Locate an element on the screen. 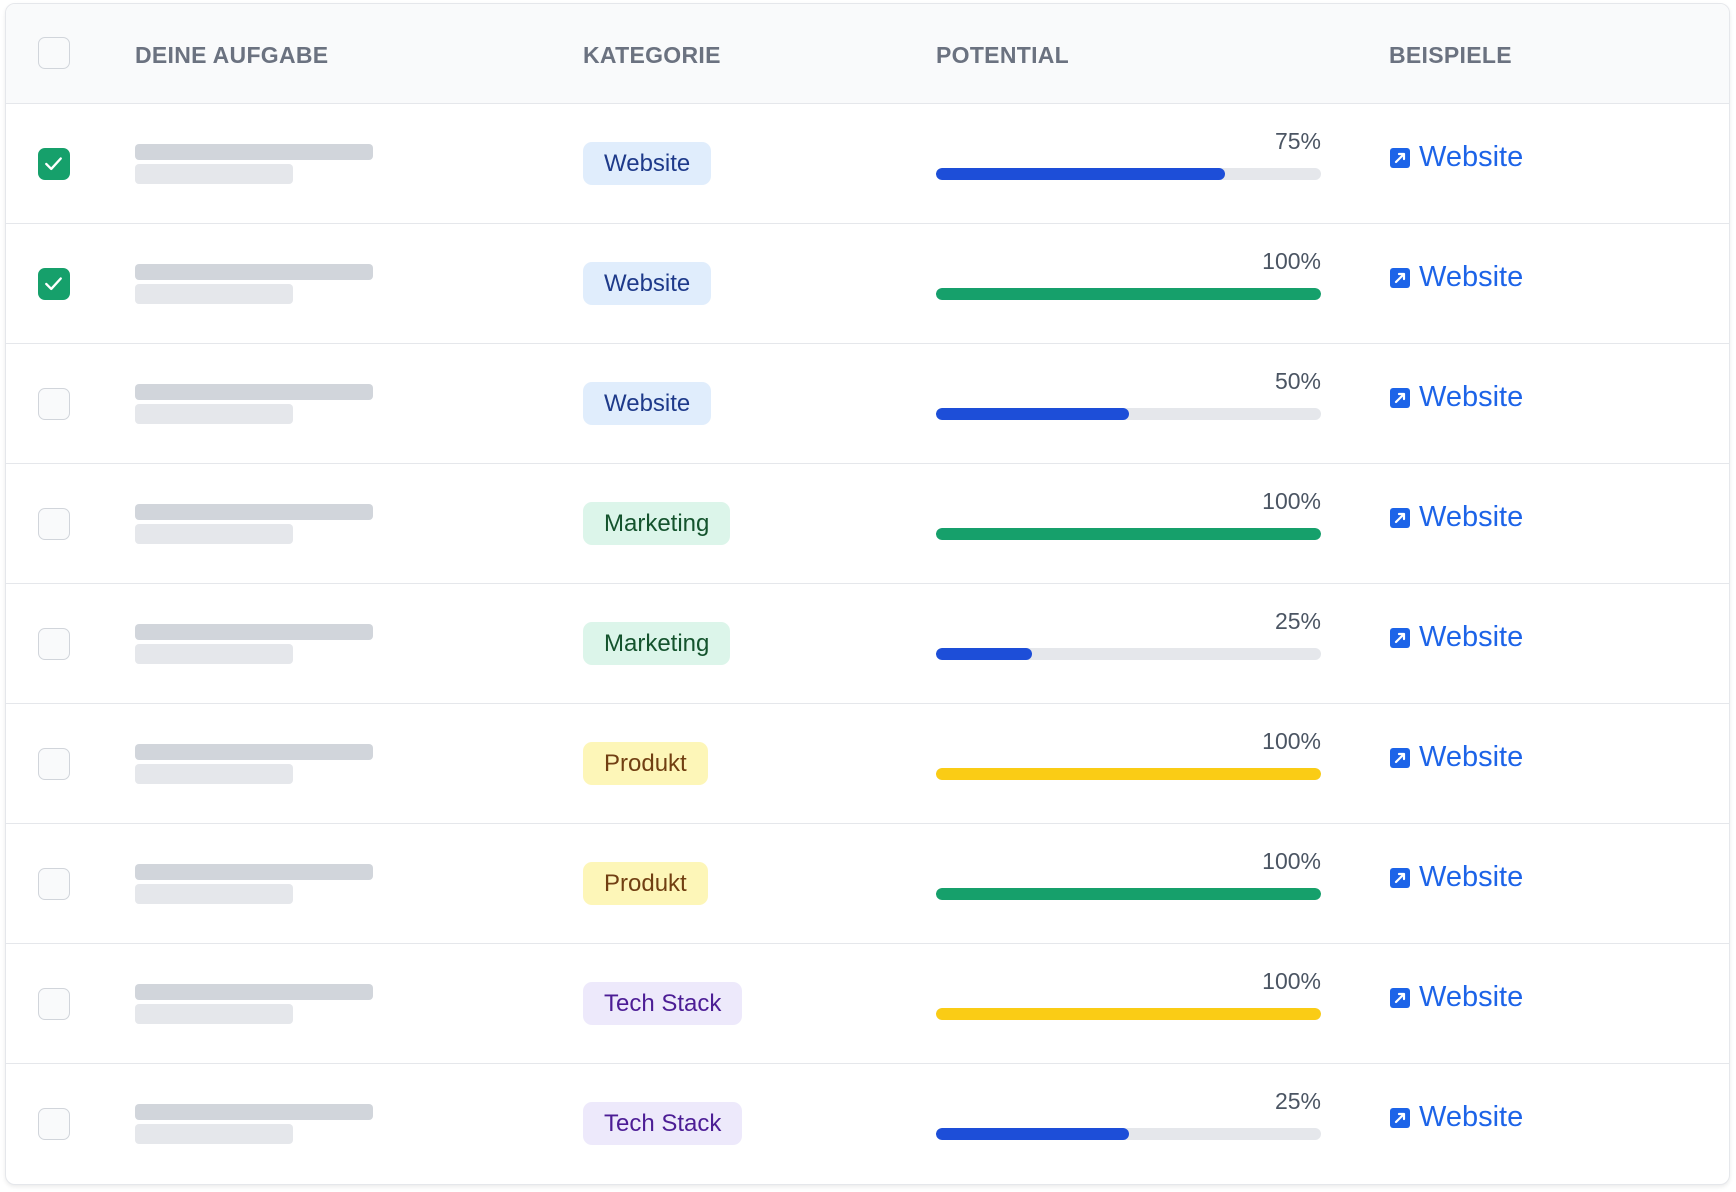 The image size is (1736, 1192). table-row: Website 75% Website is located at coordinates (867, 164).